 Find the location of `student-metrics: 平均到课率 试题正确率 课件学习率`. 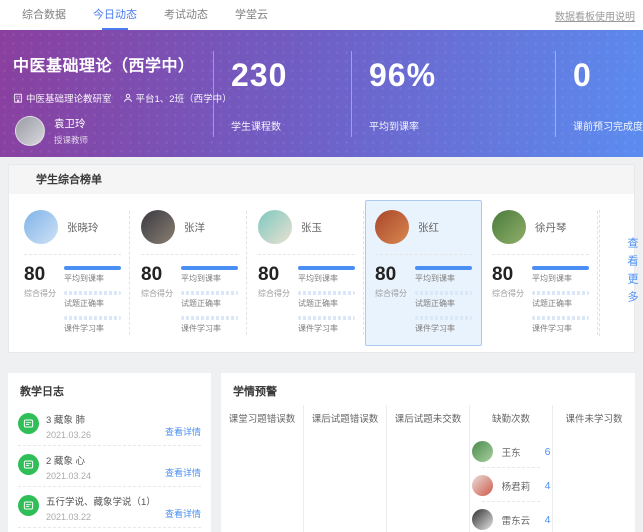

student-metrics: 平均到课率 试题正确率 课件学习率 is located at coordinates (326, 302).